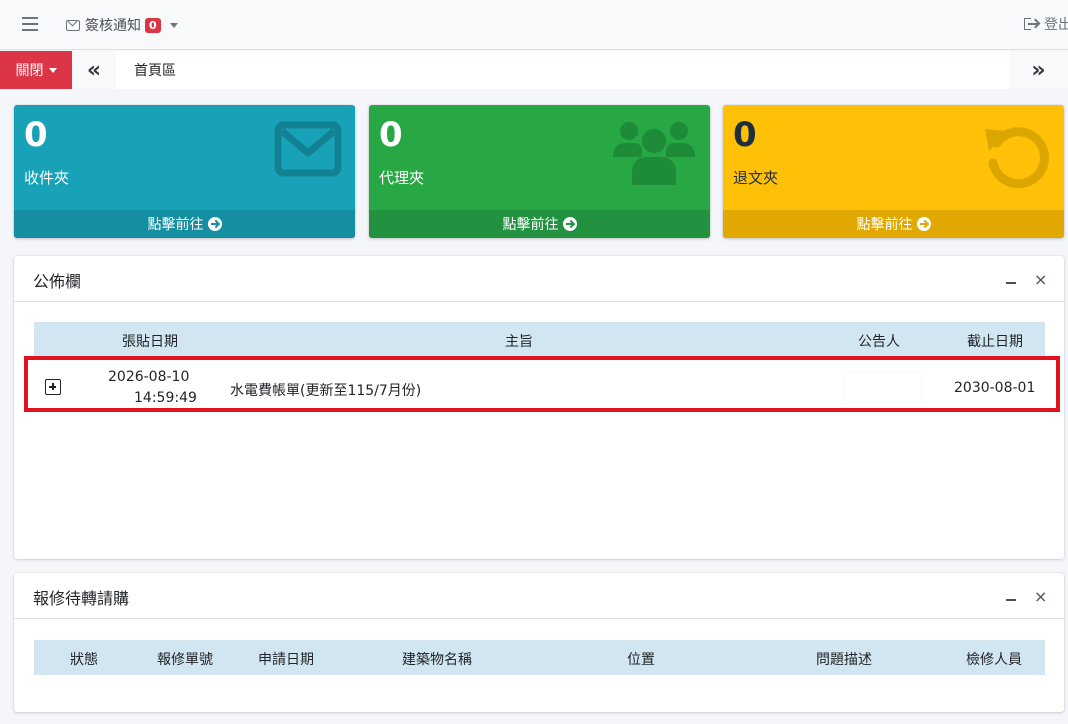 This screenshot has width=1068, height=724. What do you see at coordinates (519, 341) in the screenshot?
I see `column-header: 主旨` at bounding box center [519, 341].